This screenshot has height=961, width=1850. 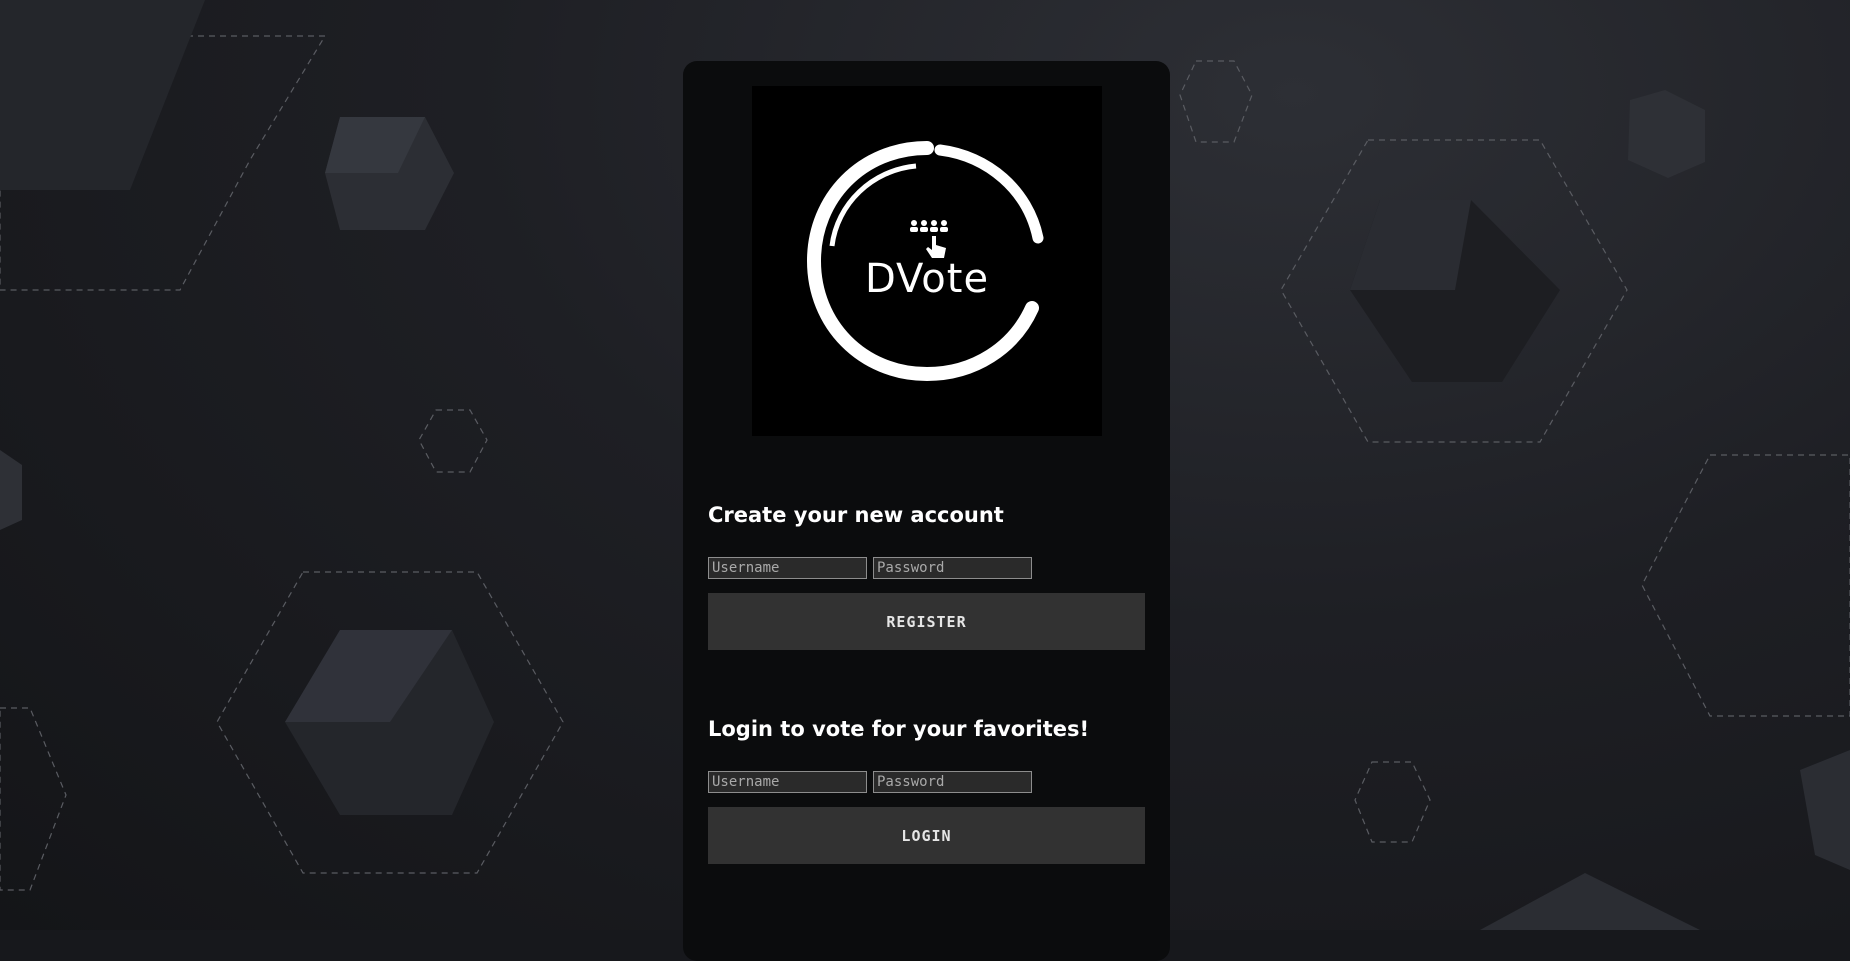 What do you see at coordinates (899, 729) in the screenshot?
I see `login-title: Login to vote for your favorites!` at bounding box center [899, 729].